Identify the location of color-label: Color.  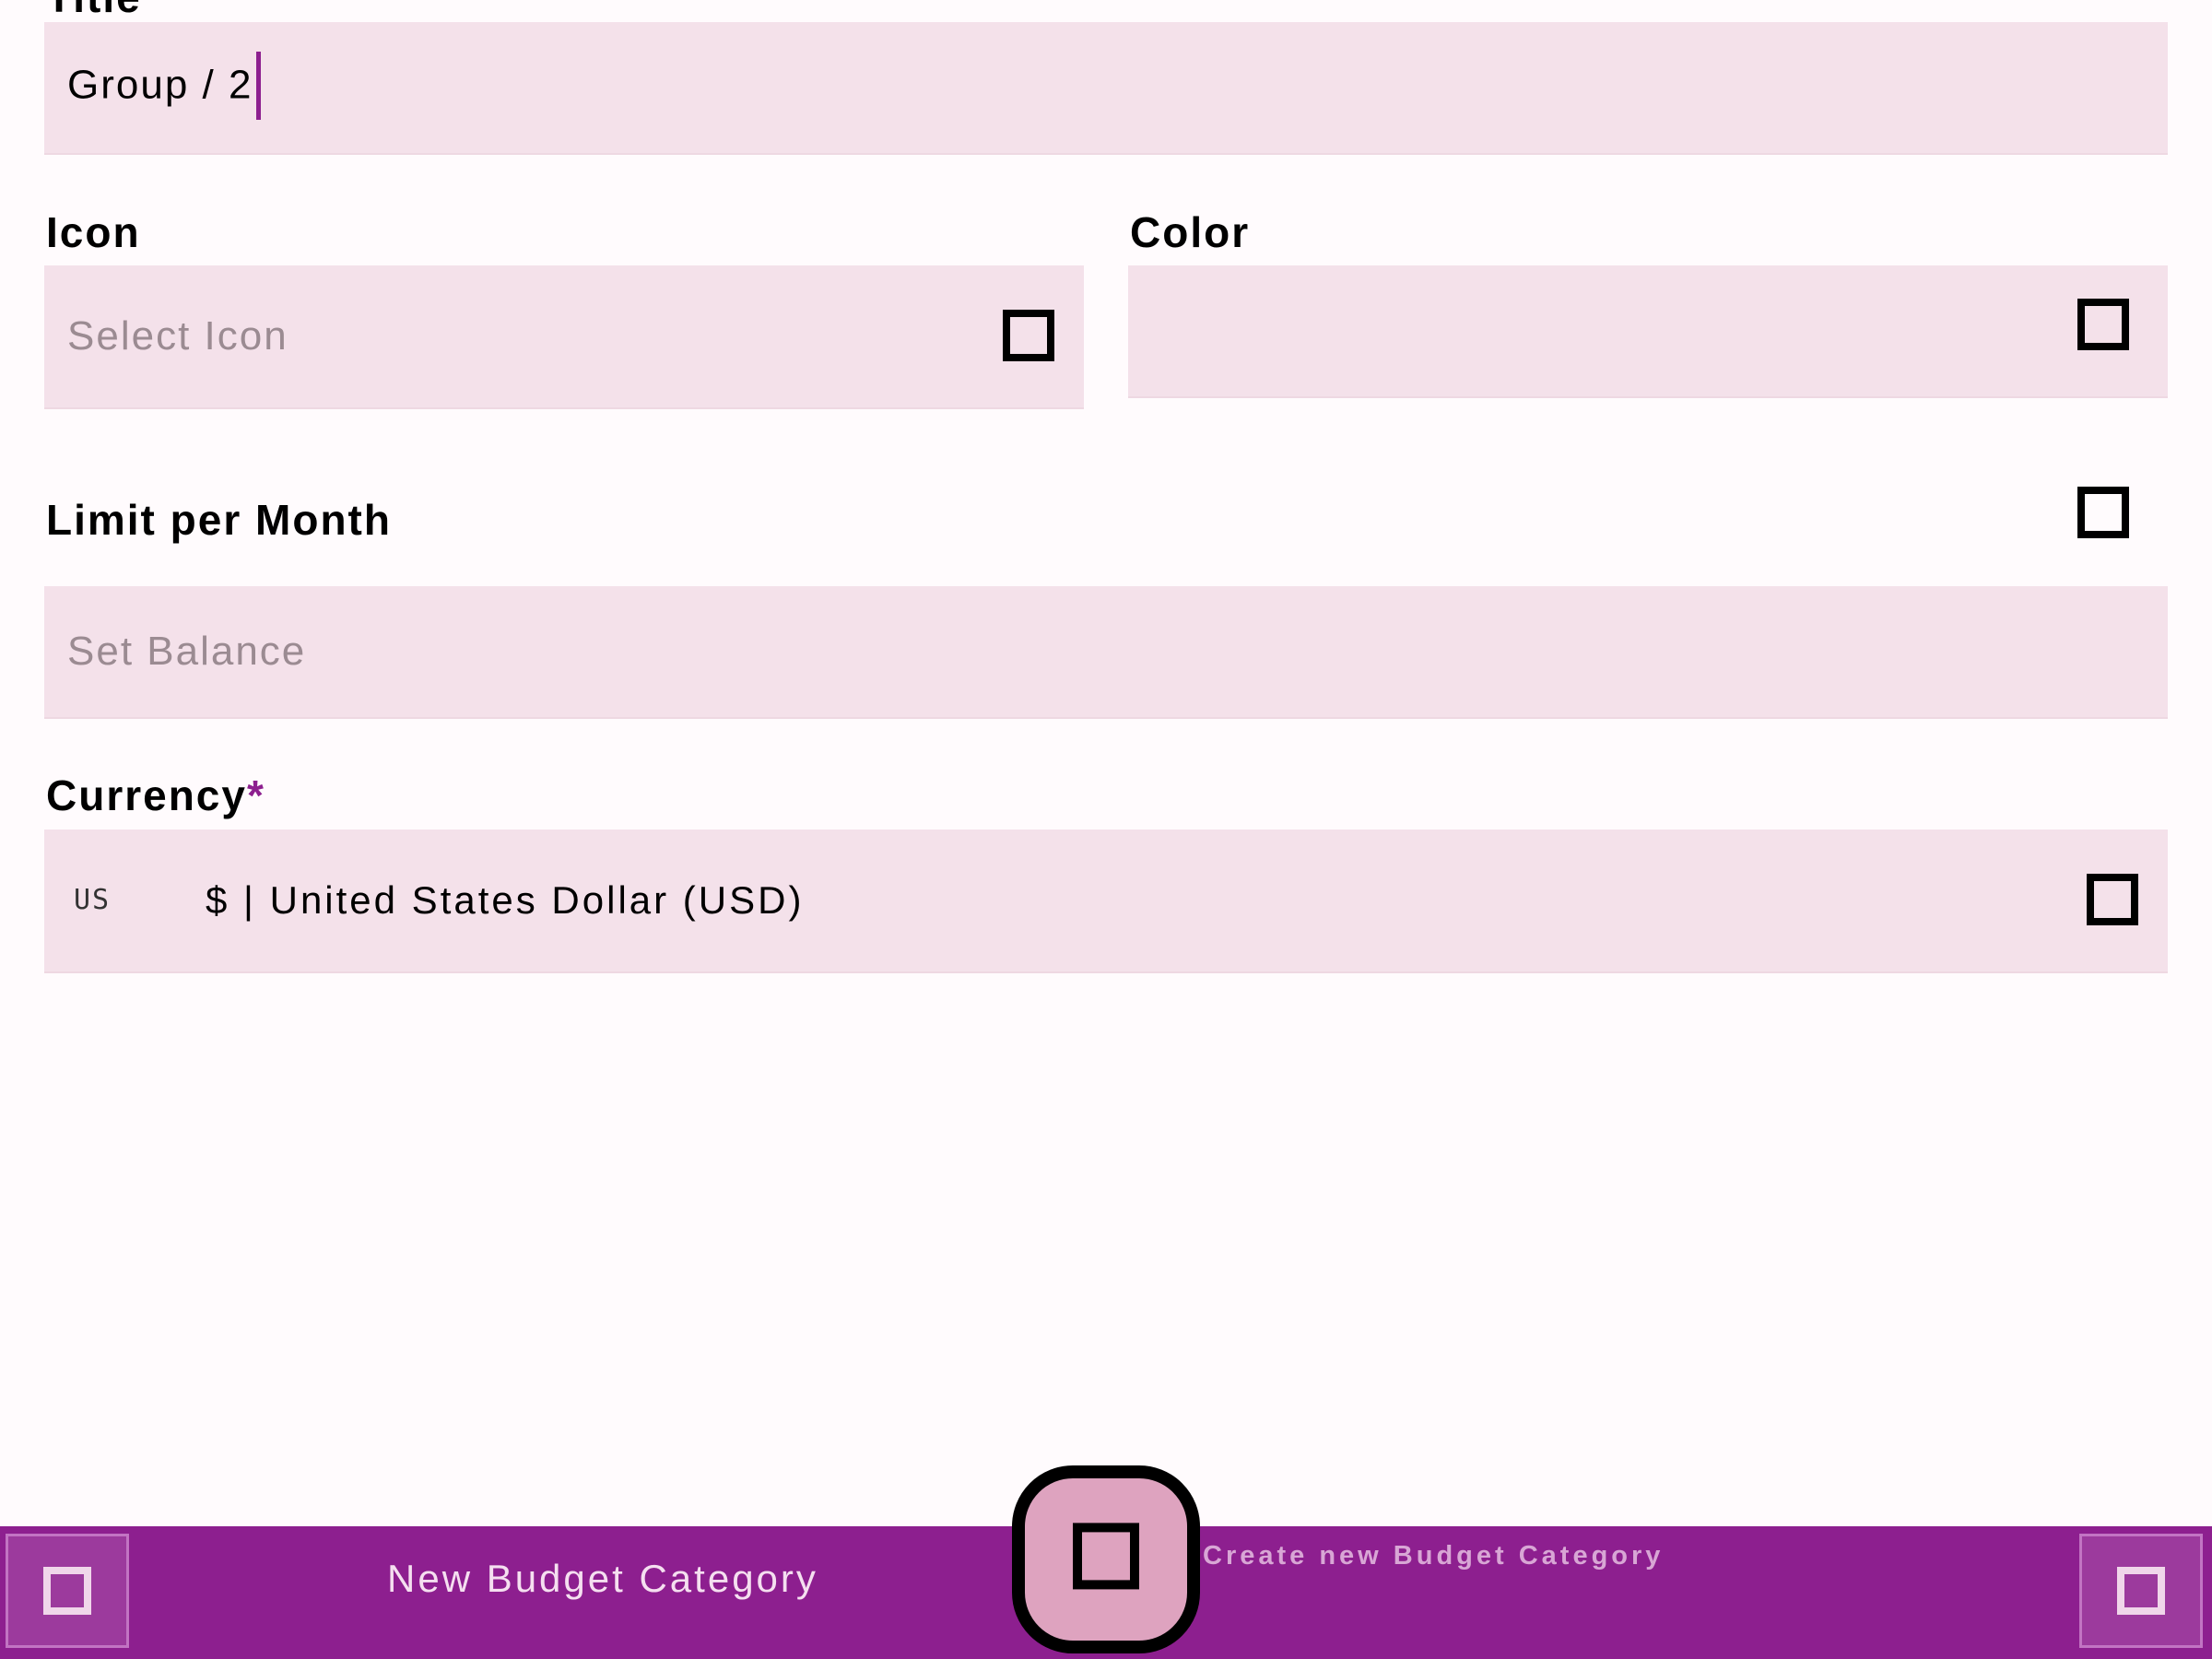
(1190, 232).